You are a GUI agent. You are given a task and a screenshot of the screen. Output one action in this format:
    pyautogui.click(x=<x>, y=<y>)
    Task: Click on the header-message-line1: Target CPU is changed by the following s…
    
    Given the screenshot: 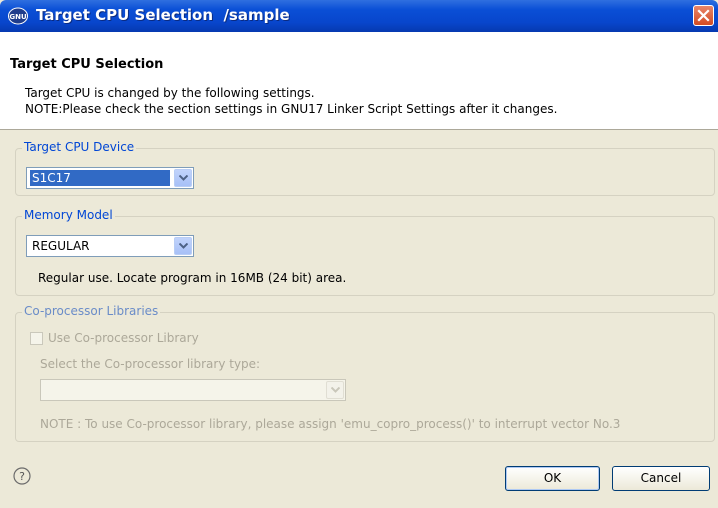 What is the action you would take?
    pyautogui.click(x=170, y=93)
    